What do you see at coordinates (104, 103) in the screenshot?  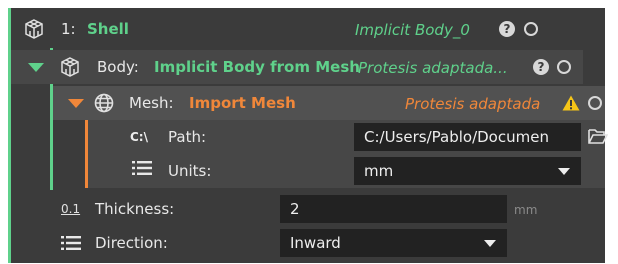 I see `mesh-globe-icon` at bounding box center [104, 103].